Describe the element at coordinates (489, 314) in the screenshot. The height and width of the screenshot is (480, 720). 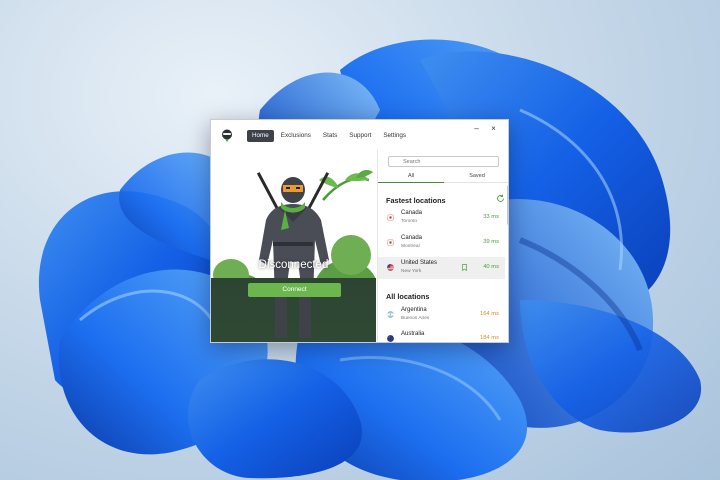
I see `latency-value: 164 ms` at that location.